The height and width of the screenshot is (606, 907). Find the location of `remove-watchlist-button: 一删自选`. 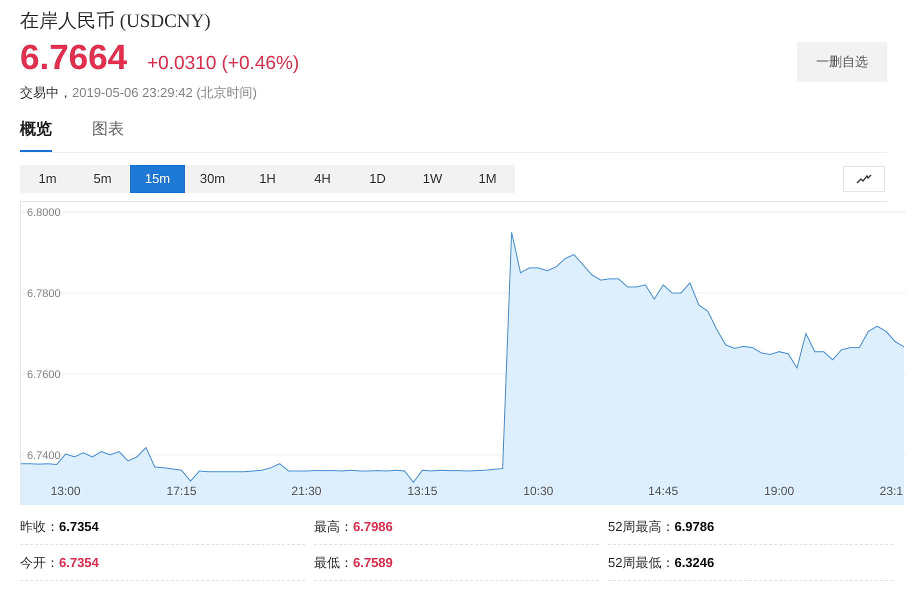

remove-watchlist-button: 一删自选 is located at coordinates (842, 62).